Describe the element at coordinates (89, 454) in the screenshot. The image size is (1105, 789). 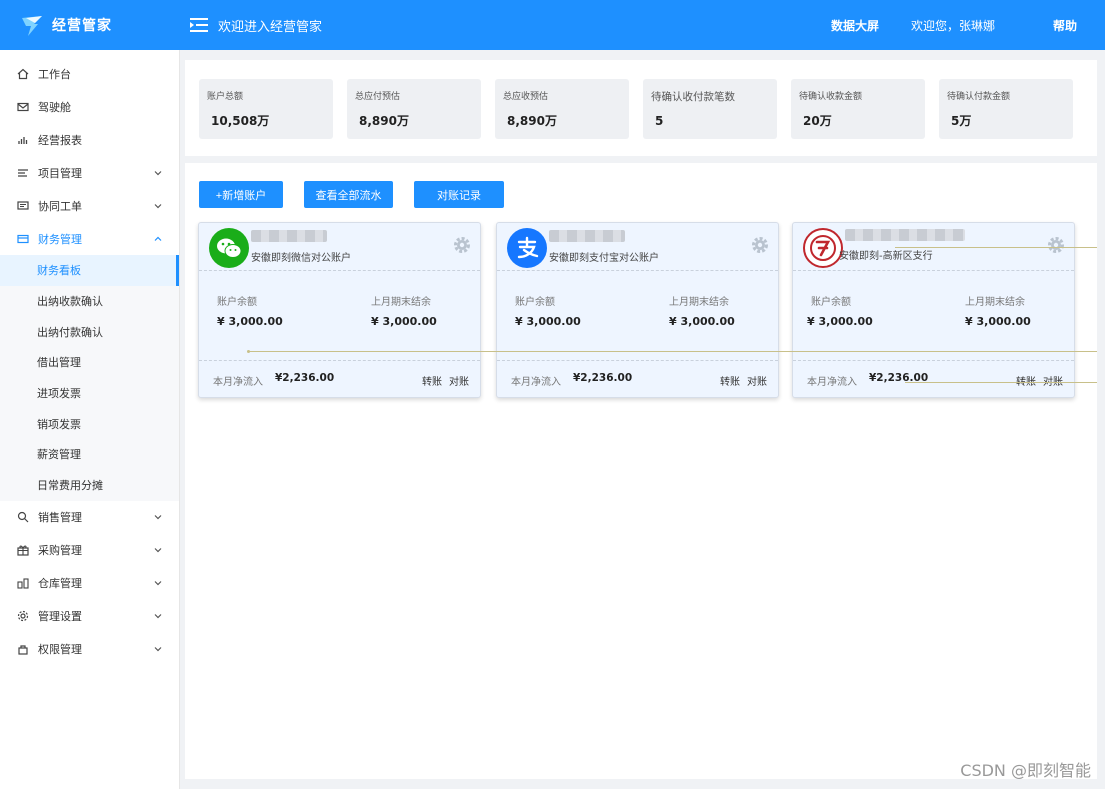
I see `sidebar-subitem-payroll: 薪资管理` at that location.